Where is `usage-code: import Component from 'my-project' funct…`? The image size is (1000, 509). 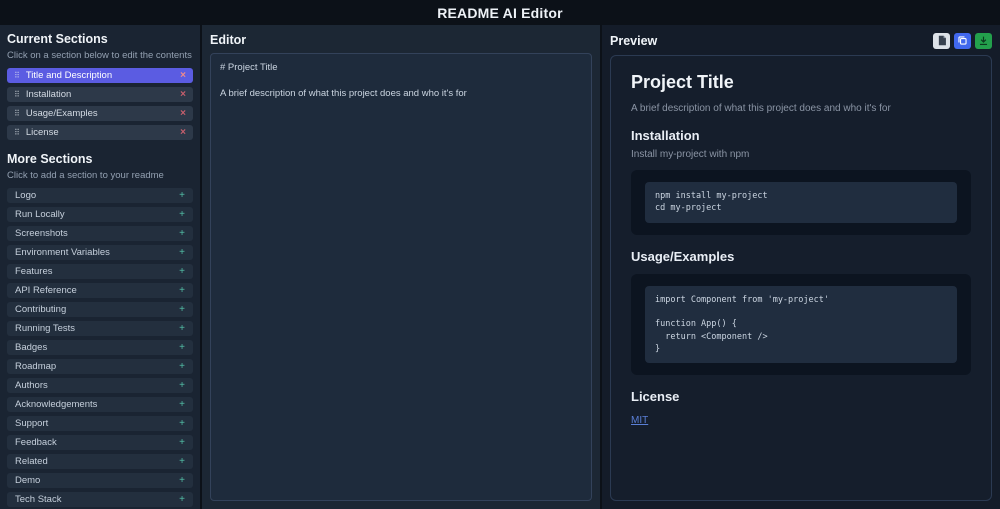 usage-code: import Component from 'my-project' funct… is located at coordinates (801, 324).